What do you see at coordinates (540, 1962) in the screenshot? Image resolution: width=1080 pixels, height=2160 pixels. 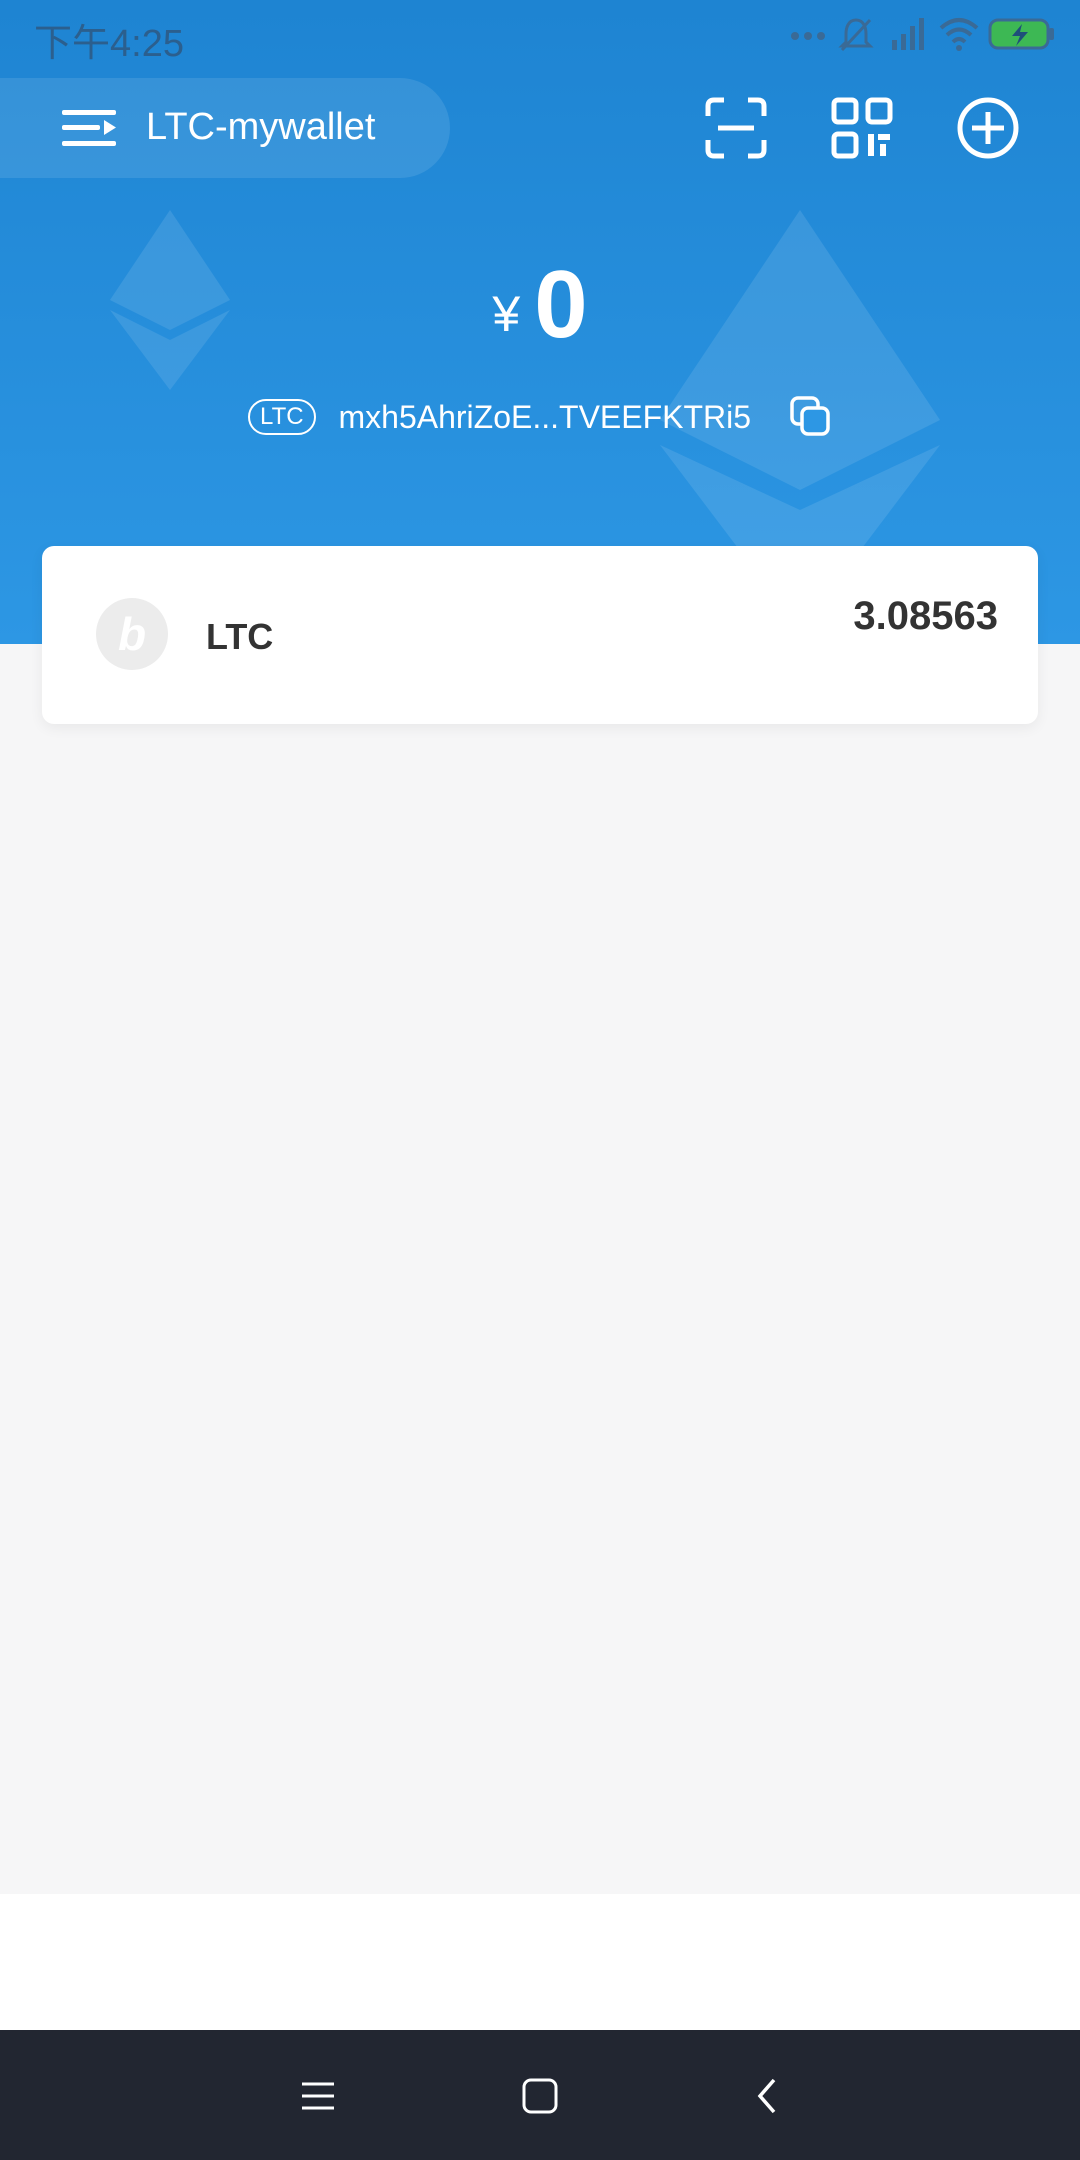 I see `bottom-panel` at bounding box center [540, 1962].